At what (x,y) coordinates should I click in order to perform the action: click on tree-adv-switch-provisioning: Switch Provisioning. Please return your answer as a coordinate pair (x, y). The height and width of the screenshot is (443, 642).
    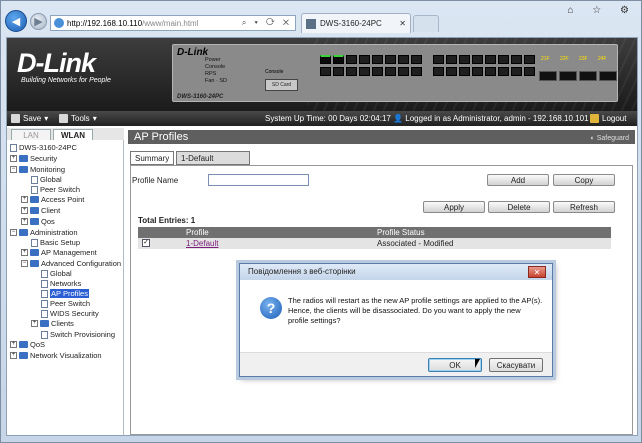
    Looking at the image, I should click on (78, 334).